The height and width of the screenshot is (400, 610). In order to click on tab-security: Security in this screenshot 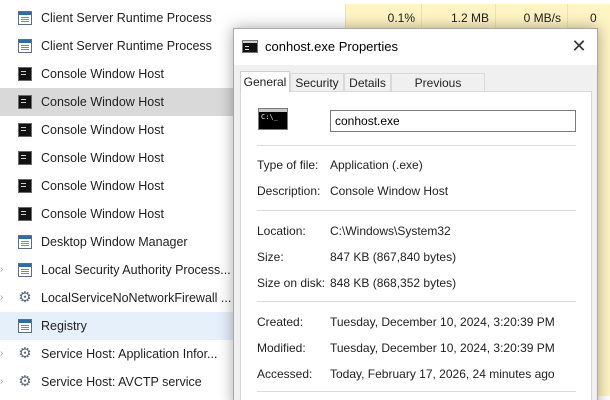, I will do `click(317, 82)`.